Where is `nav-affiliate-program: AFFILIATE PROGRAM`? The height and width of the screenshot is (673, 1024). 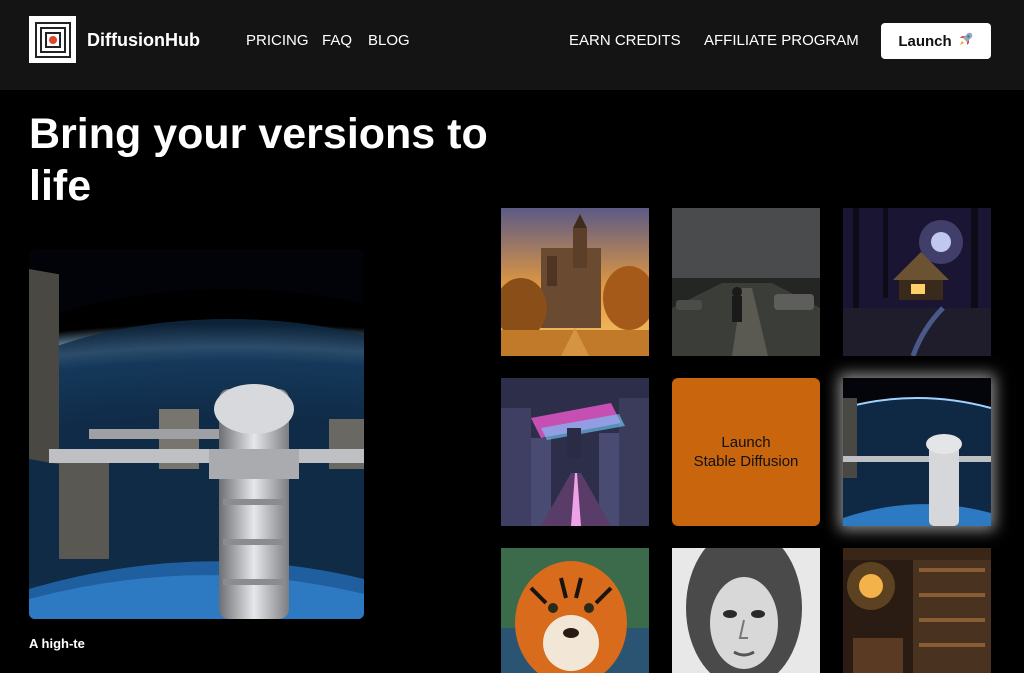 nav-affiliate-program: AFFILIATE PROGRAM is located at coordinates (781, 40).